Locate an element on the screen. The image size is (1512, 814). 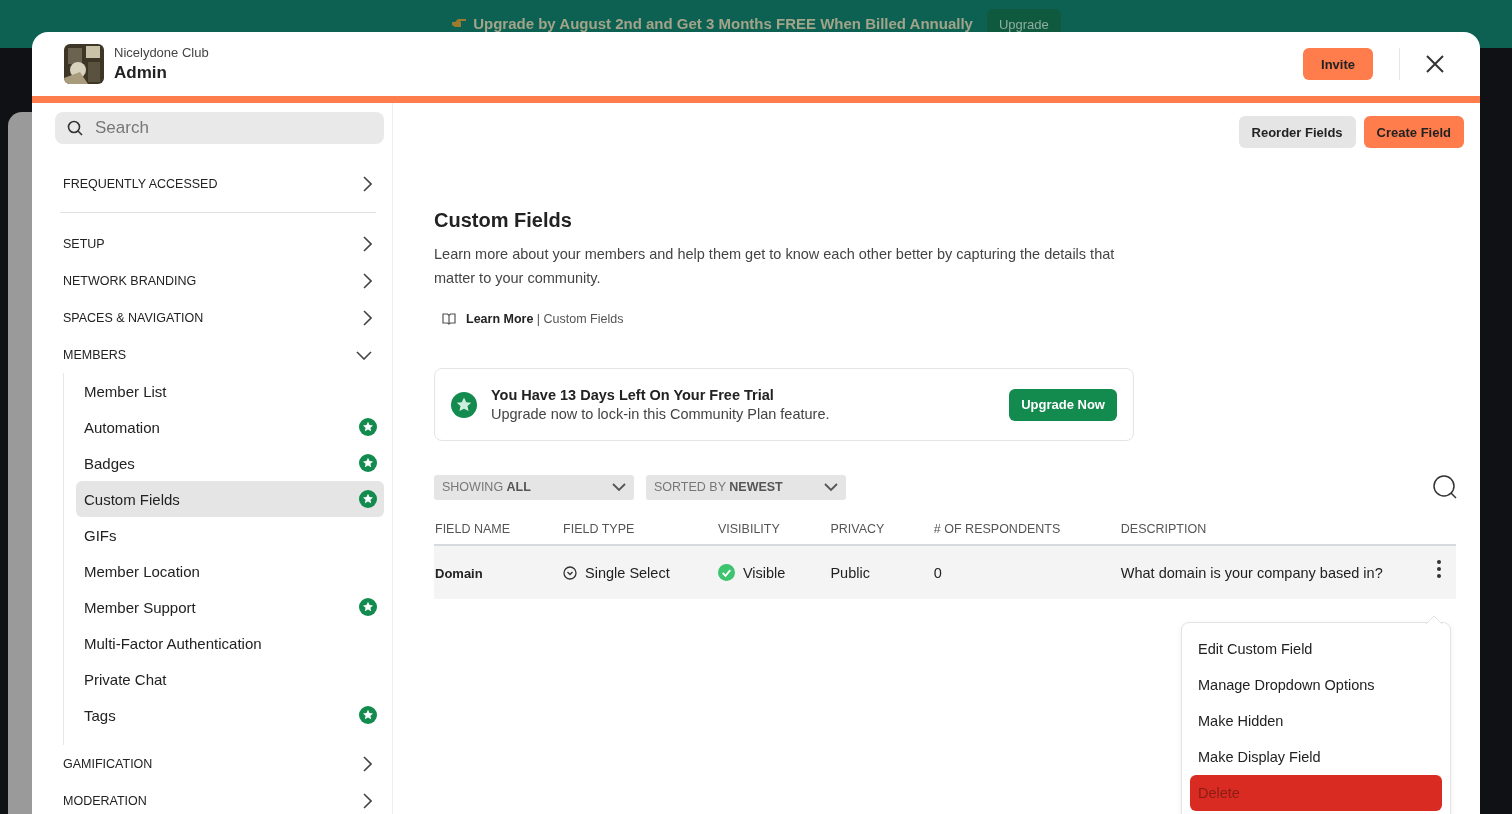
learn-more-link: Learn More | Custom Fields is located at coordinates (545, 319).